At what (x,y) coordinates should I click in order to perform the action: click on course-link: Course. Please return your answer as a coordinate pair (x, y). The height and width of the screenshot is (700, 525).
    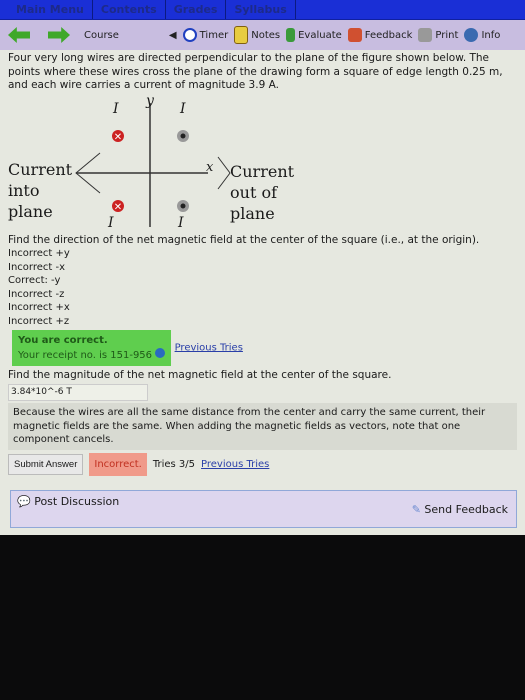
    Looking at the image, I should click on (101, 35).